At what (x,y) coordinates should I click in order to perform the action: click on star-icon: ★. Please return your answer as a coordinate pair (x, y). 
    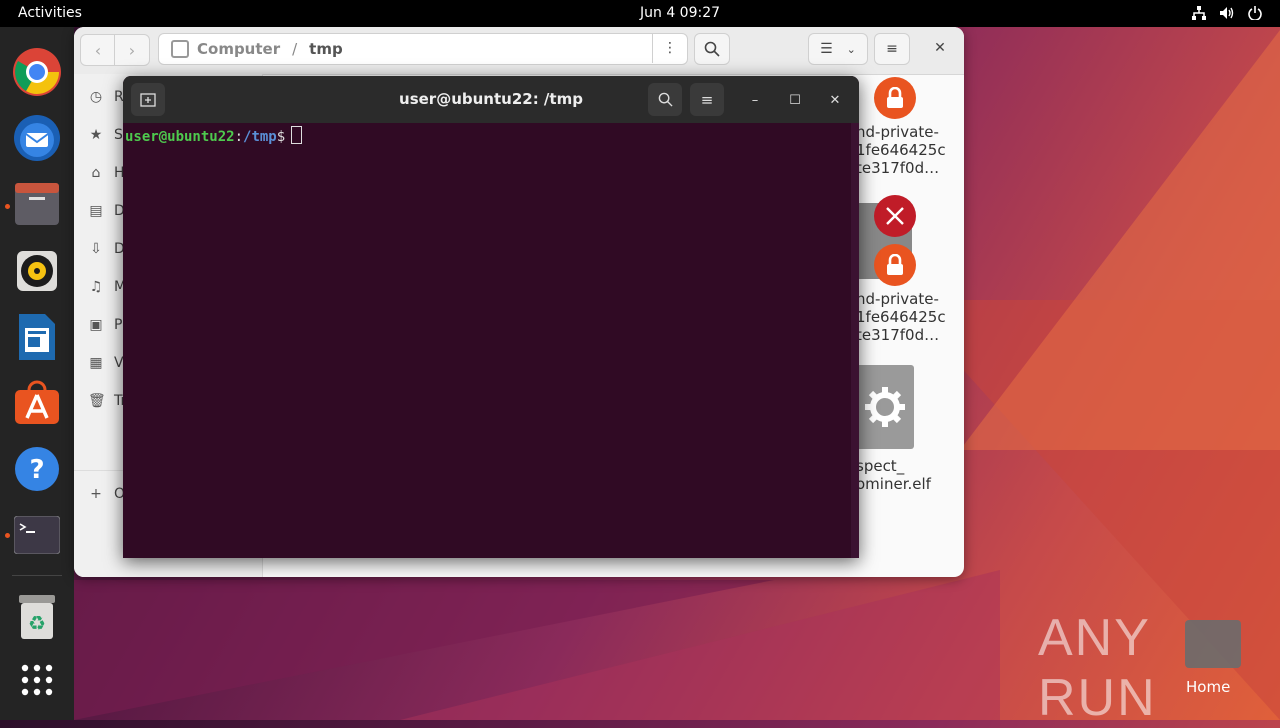
    Looking at the image, I should click on (96, 135).